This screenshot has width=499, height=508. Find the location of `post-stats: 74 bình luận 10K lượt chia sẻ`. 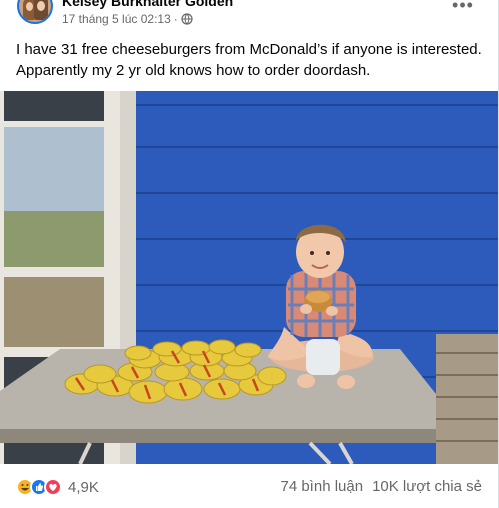

post-stats: 74 bình luận 10K lượt chia sẻ is located at coordinates (381, 486).